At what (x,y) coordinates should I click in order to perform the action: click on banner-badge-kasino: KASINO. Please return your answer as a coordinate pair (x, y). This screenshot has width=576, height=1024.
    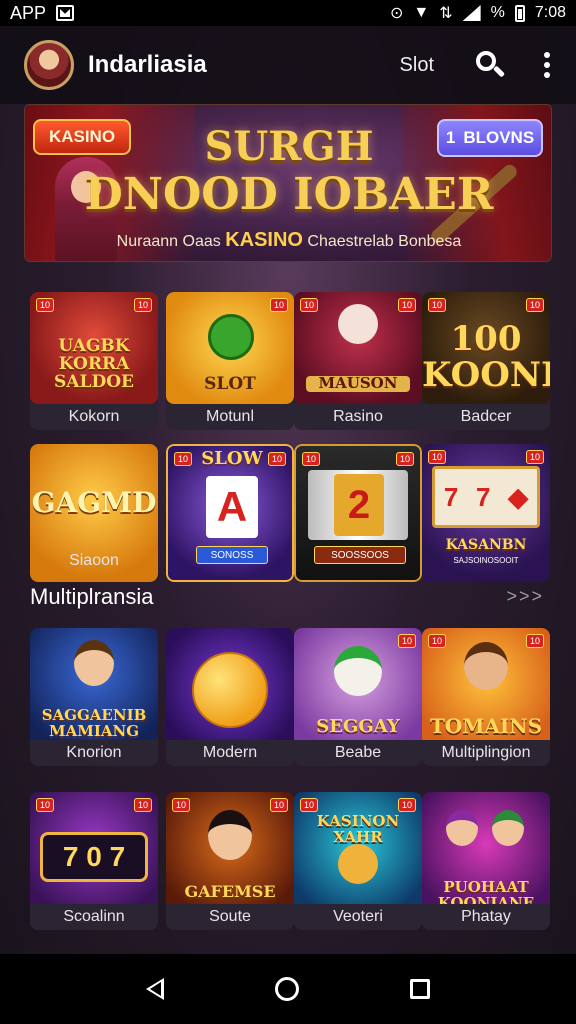
    Looking at the image, I should click on (82, 137).